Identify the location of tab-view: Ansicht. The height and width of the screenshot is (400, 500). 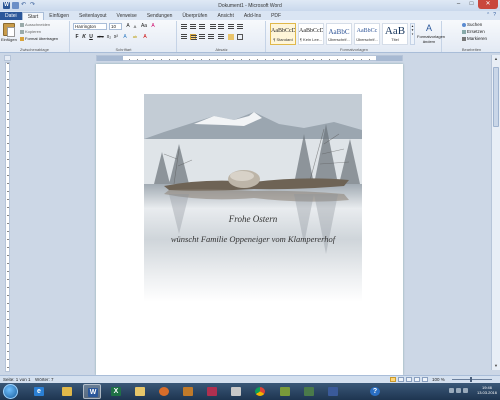
(225, 16).